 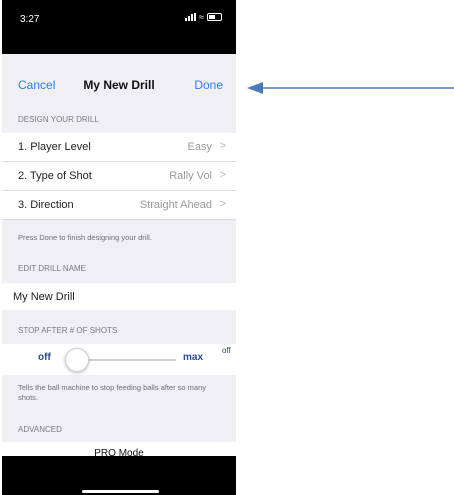 What do you see at coordinates (119, 147) in the screenshot?
I see `player-level-row: 1. Player Level Easy >` at bounding box center [119, 147].